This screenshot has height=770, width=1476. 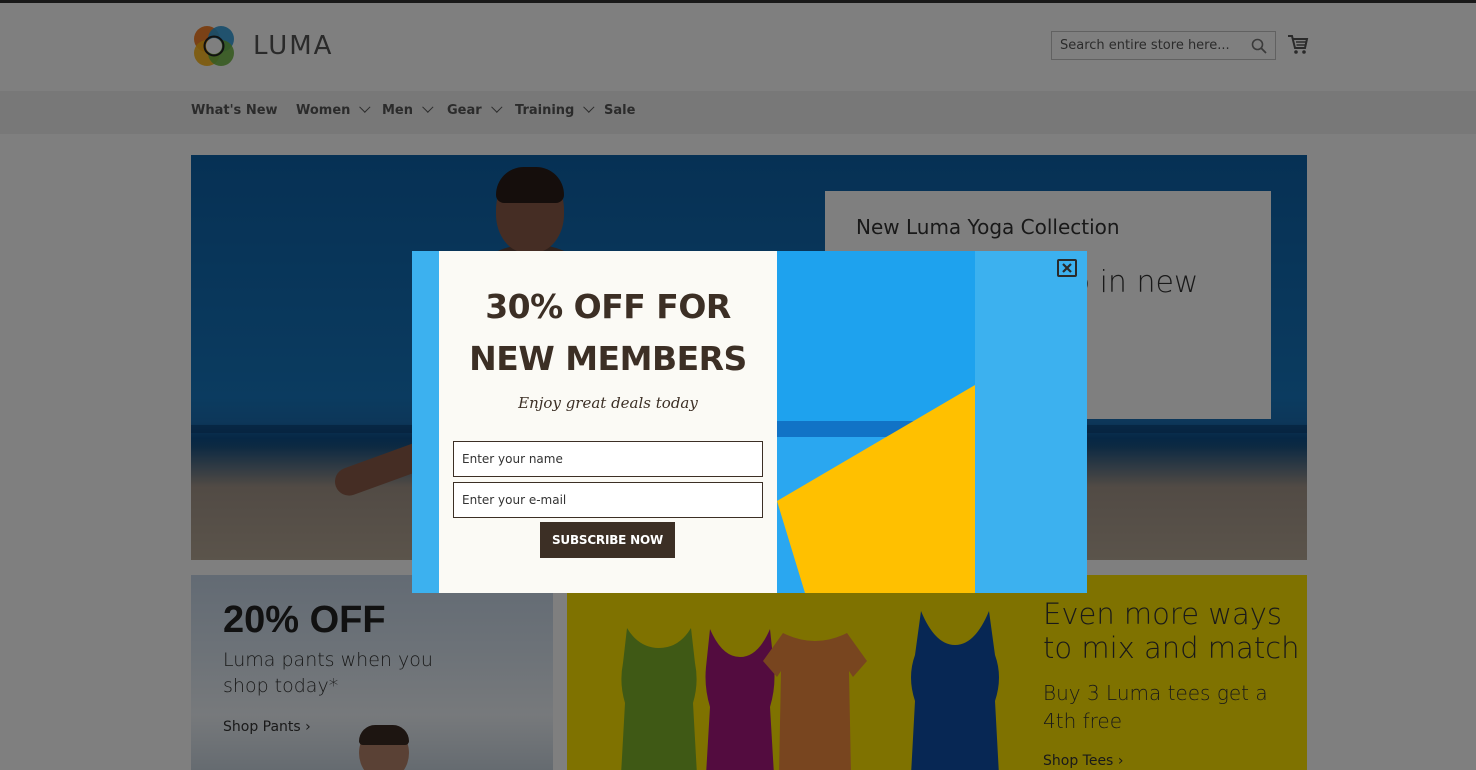 What do you see at coordinates (608, 403) in the screenshot?
I see `popup-subheading: Enjoy great deals today` at bounding box center [608, 403].